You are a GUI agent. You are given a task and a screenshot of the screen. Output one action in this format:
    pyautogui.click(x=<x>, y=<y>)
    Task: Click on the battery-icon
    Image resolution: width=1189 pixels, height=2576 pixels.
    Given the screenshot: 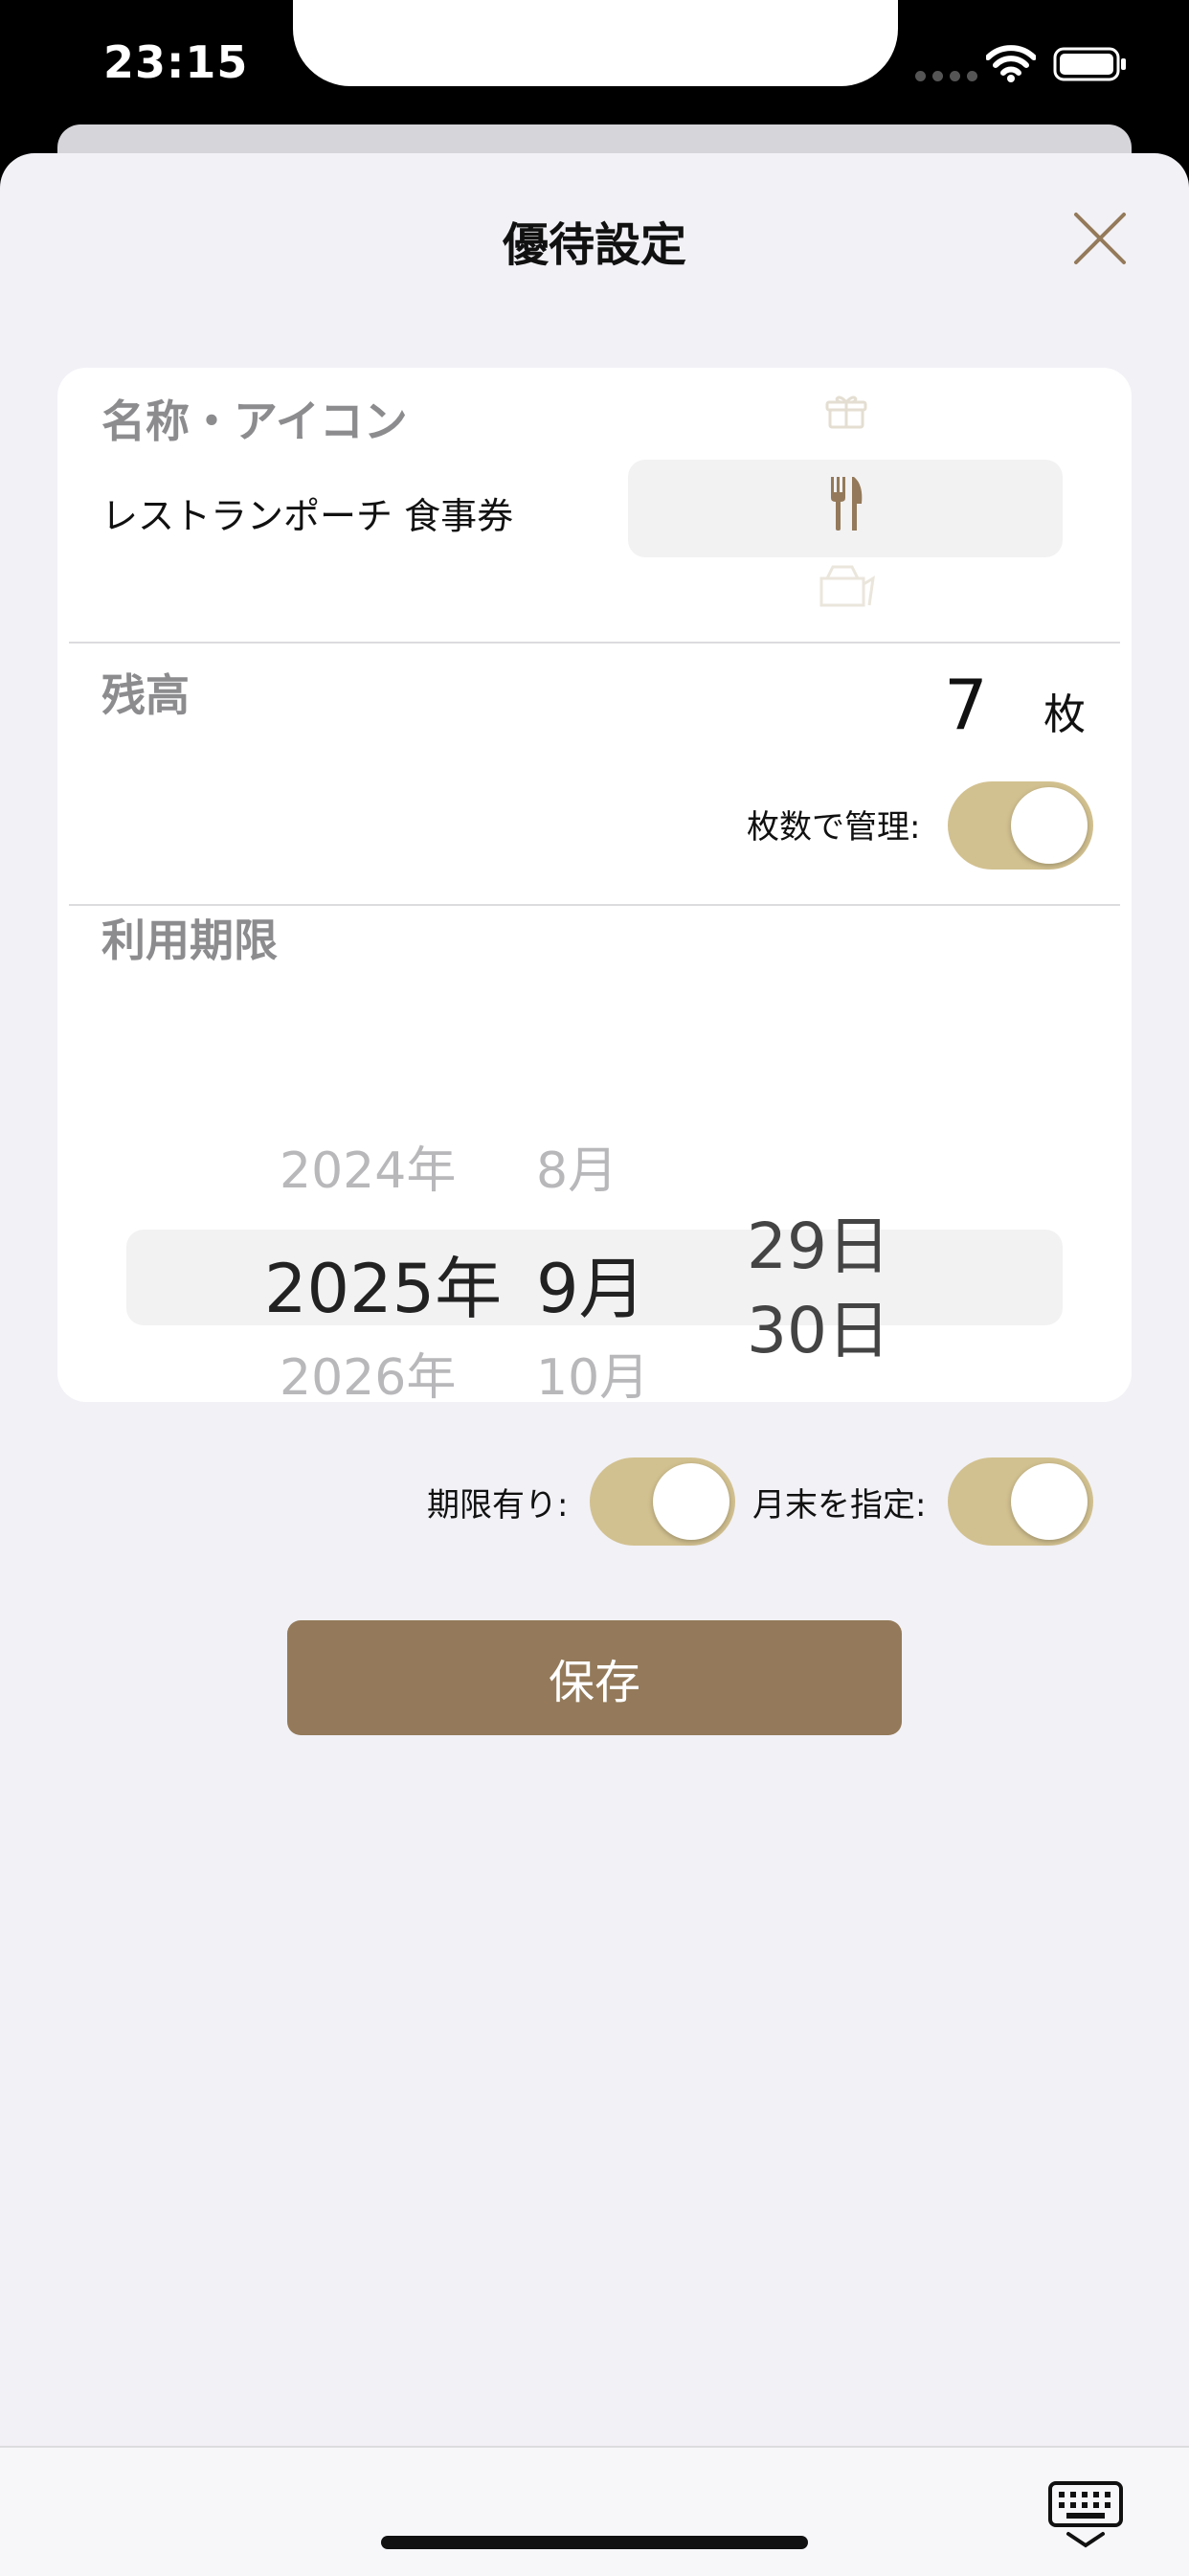 What is the action you would take?
    pyautogui.click(x=1089, y=64)
    